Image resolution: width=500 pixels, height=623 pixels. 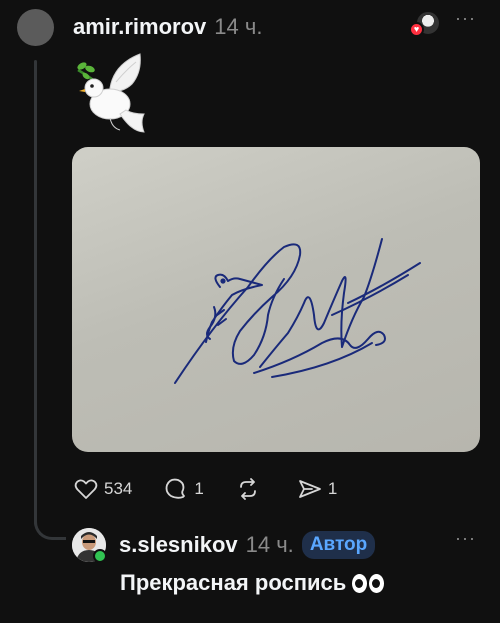 I want to click on post-header: amir.rimorov 14 ч., so click(x=167, y=27).